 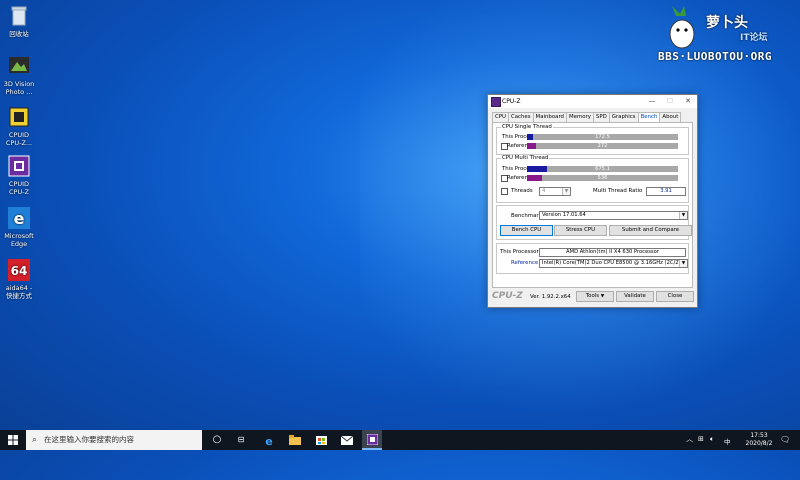 What do you see at coordinates (496, 102) in the screenshot?
I see `cpuz-app-icon` at bounding box center [496, 102].